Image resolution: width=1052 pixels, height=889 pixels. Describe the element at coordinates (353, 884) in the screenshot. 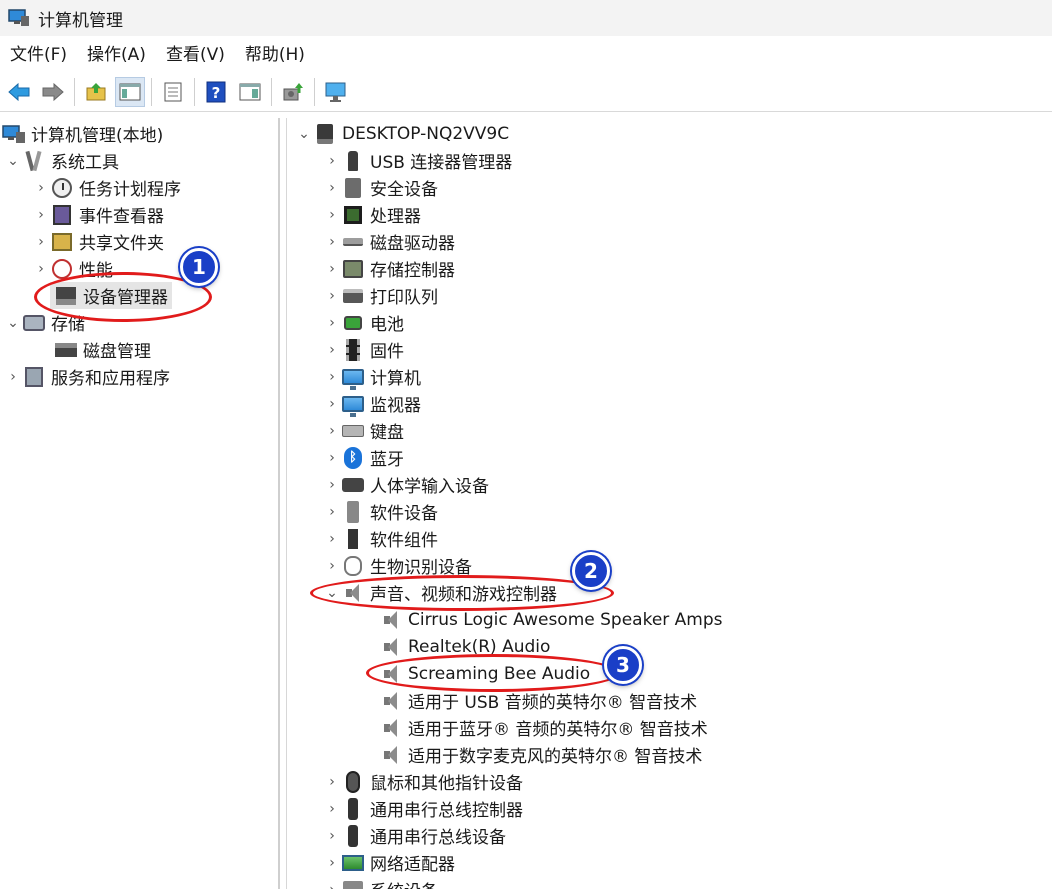

I see `system-device-icon` at that location.